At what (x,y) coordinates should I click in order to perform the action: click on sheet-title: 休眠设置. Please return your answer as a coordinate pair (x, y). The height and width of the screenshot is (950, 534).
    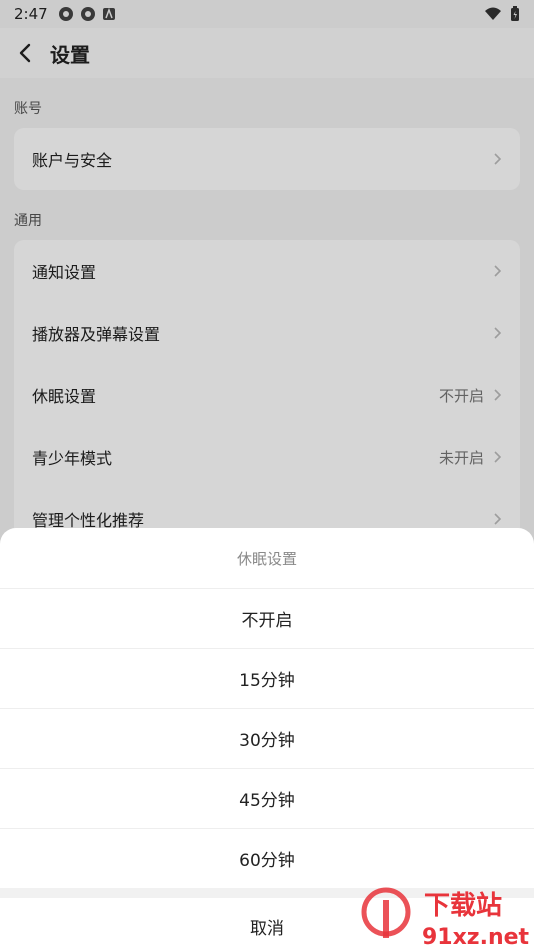
    Looking at the image, I should click on (267, 558).